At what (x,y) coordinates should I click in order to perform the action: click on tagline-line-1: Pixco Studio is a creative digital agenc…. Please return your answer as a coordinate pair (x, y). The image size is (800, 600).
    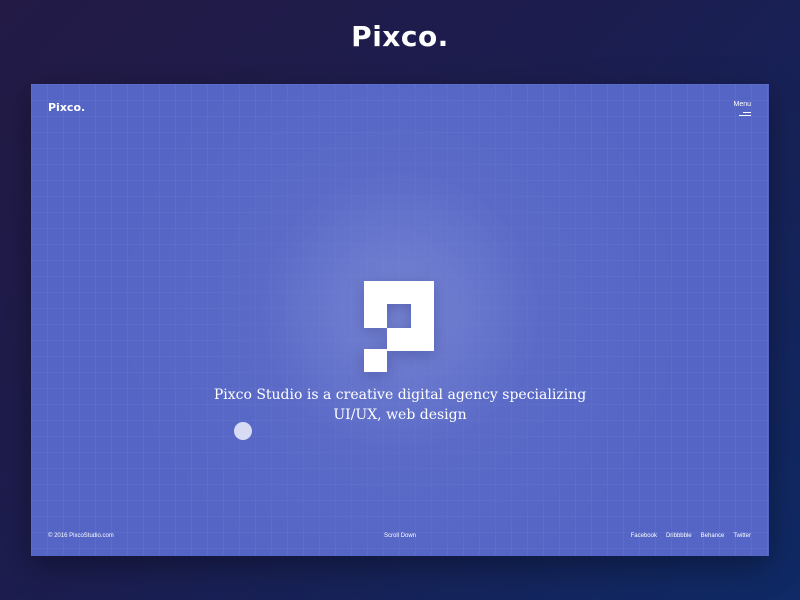
    Looking at the image, I should click on (400, 395).